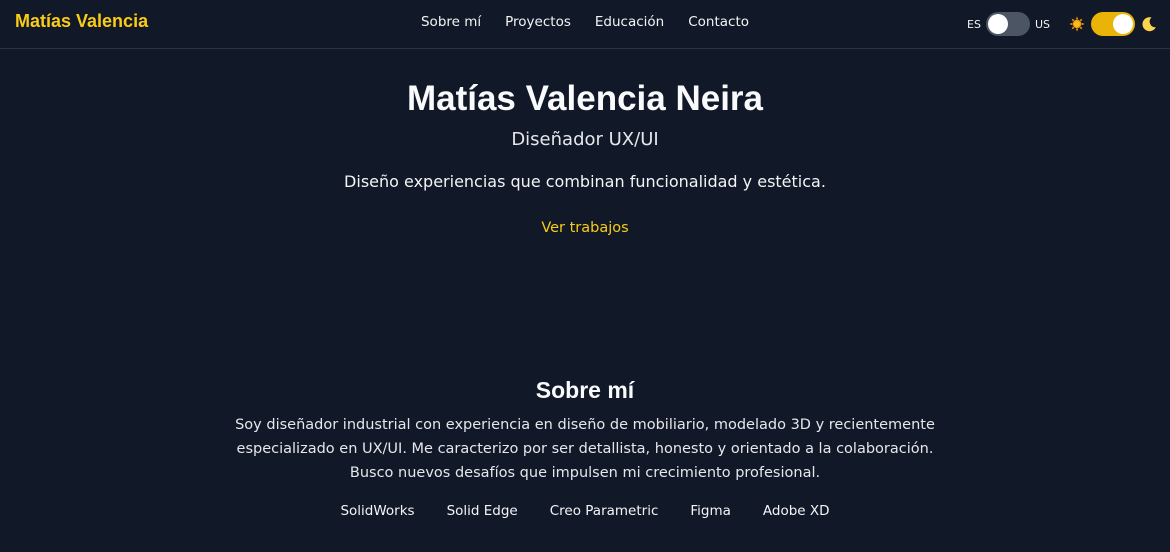  What do you see at coordinates (482, 511) in the screenshot?
I see `skill-item: Solid Edge` at bounding box center [482, 511].